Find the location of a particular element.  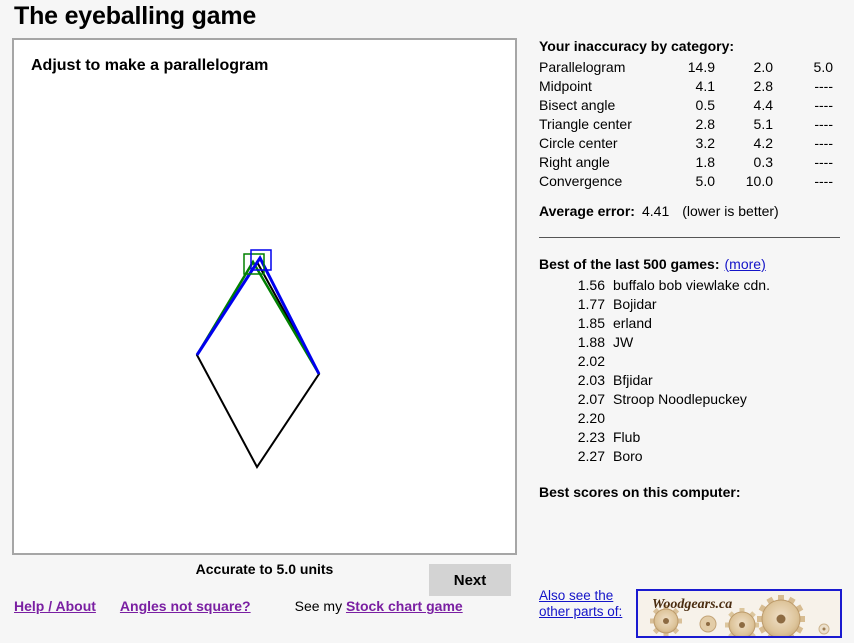

player-name: buffalo bob viewlake cdn. is located at coordinates (691, 285).